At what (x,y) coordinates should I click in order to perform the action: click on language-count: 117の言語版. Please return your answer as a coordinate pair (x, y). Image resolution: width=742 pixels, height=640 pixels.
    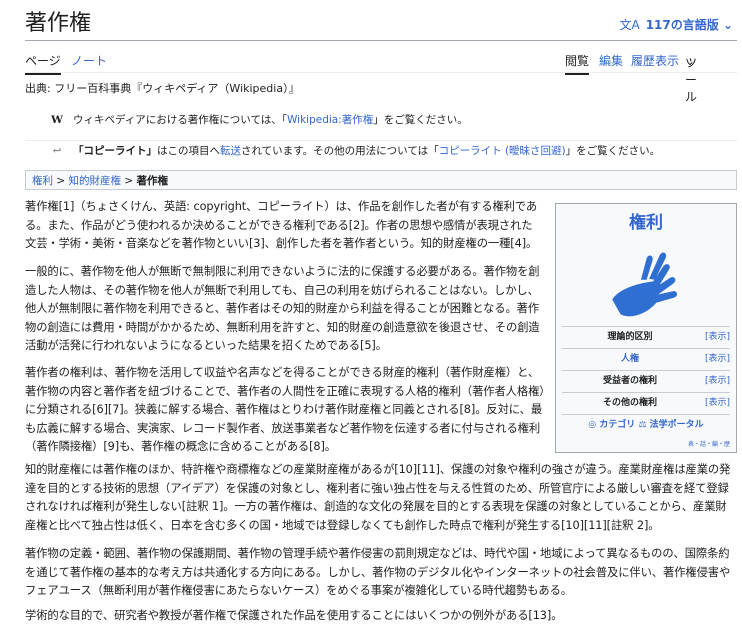
    Looking at the image, I should click on (682, 25).